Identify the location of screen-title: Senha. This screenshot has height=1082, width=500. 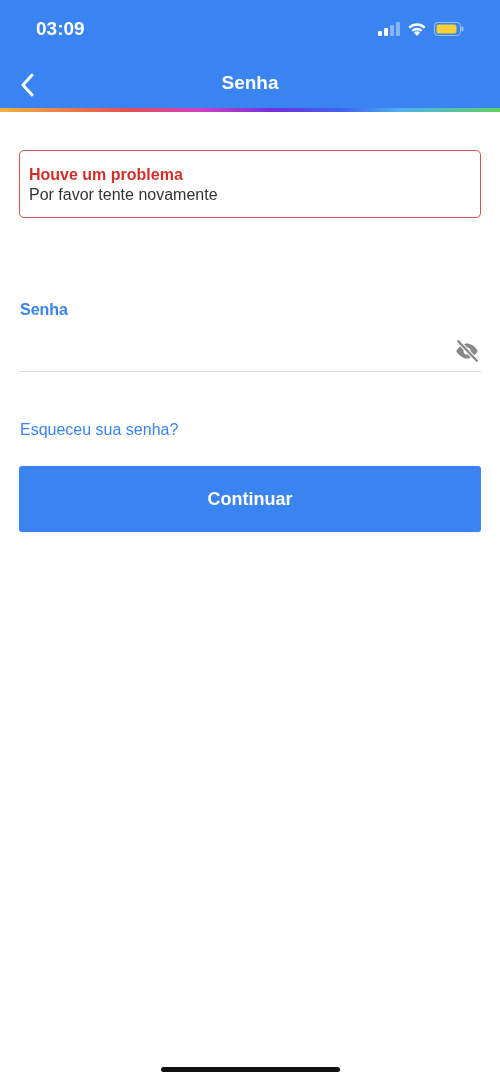
(250, 82).